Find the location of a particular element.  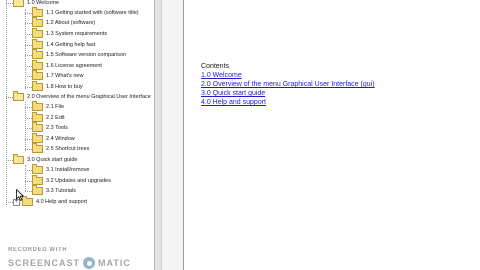

tree-node-label: 1.7 What's new is located at coordinates (65, 76).